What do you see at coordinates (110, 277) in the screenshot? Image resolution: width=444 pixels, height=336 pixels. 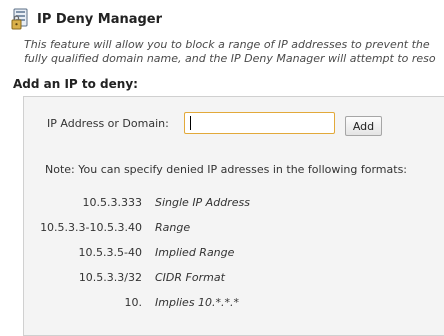 I see `format-example: 10.5.3.3/32` at bounding box center [110, 277].